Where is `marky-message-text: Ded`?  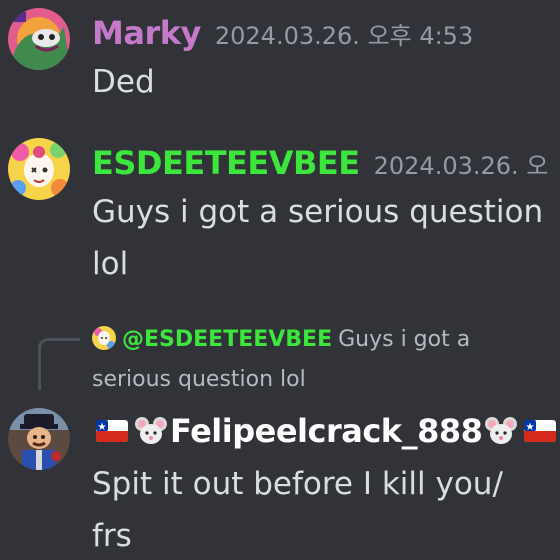
marky-message-text: Ded is located at coordinates (123, 82).